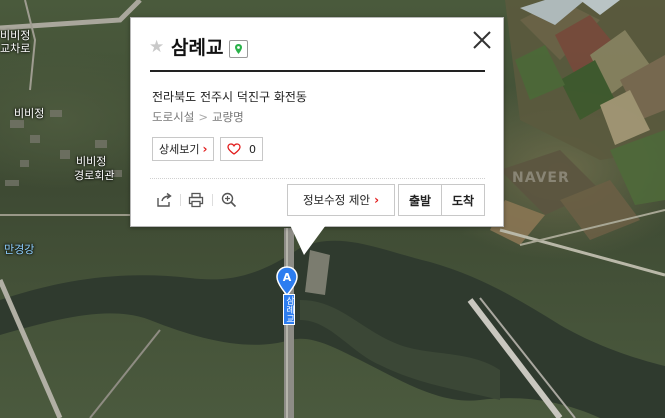 This screenshot has width=665, height=418. I want to click on detail-view-button: 상세보기 ›, so click(183, 149).